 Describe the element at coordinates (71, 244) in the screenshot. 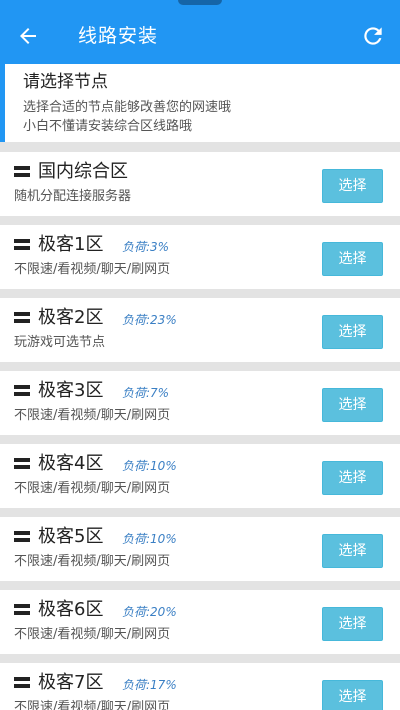

I see `node-name: 极客1区` at that location.